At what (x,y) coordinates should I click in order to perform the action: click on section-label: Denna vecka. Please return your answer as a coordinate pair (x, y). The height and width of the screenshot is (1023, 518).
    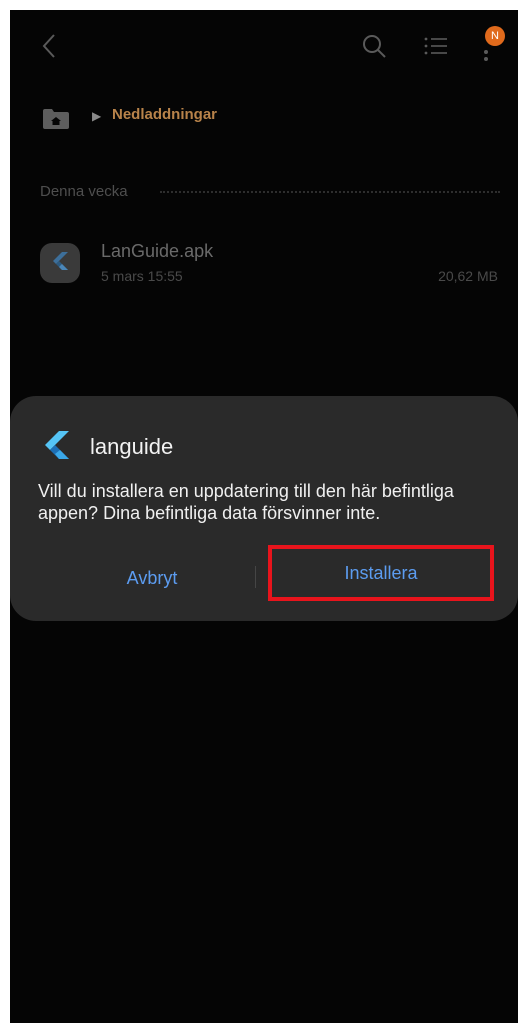
    Looking at the image, I should click on (84, 191).